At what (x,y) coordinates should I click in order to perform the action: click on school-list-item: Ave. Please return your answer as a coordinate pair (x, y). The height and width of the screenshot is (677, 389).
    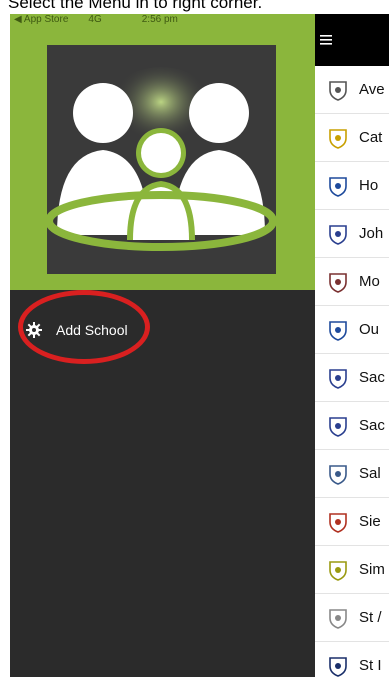
    Looking at the image, I should click on (352, 90).